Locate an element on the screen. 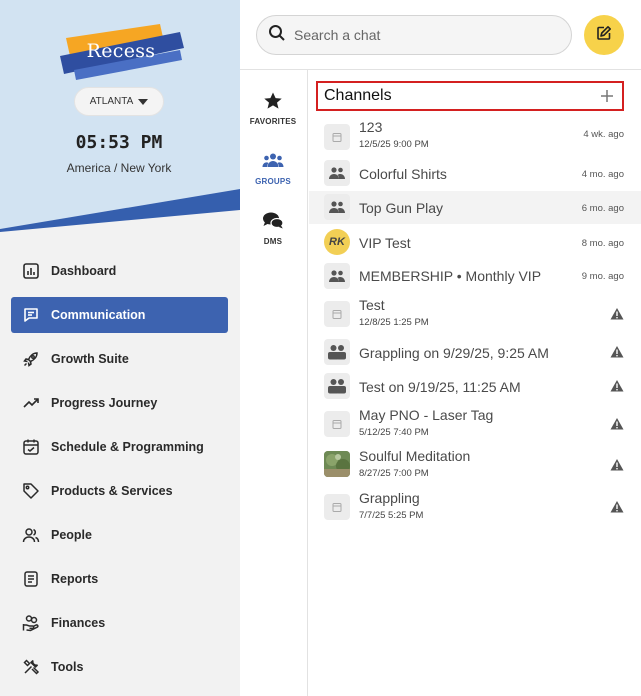 The width and height of the screenshot is (641, 696). nav-label: Communication is located at coordinates (98, 315).